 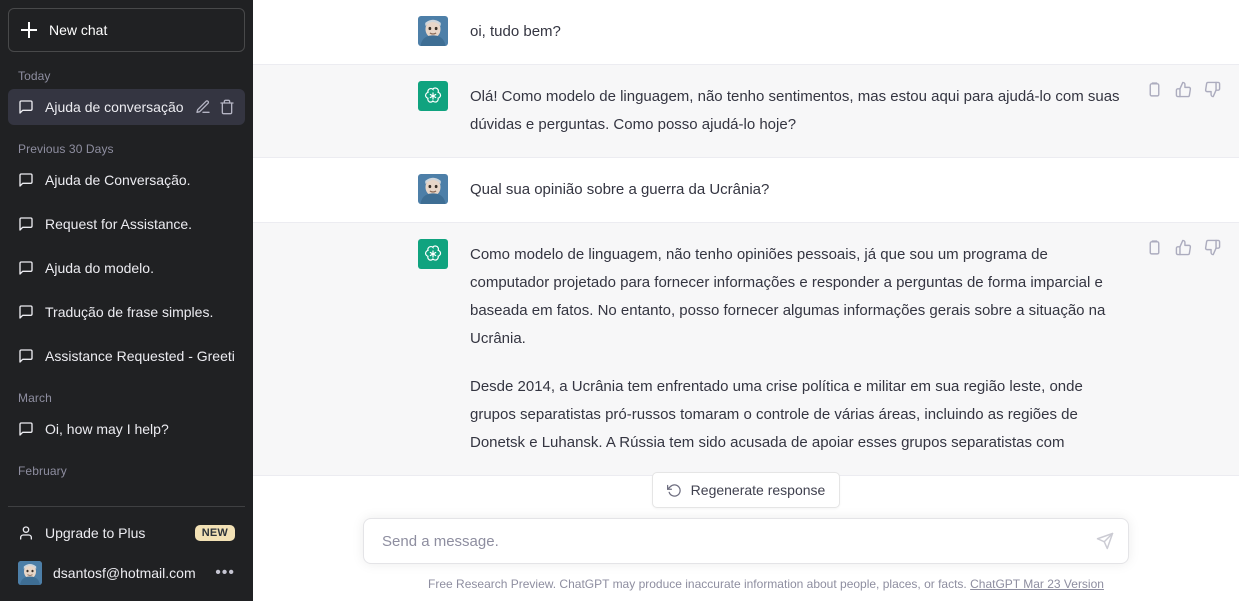 What do you see at coordinates (78, 30) in the screenshot?
I see `new-chat-label: New chat` at bounding box center [78, 30].